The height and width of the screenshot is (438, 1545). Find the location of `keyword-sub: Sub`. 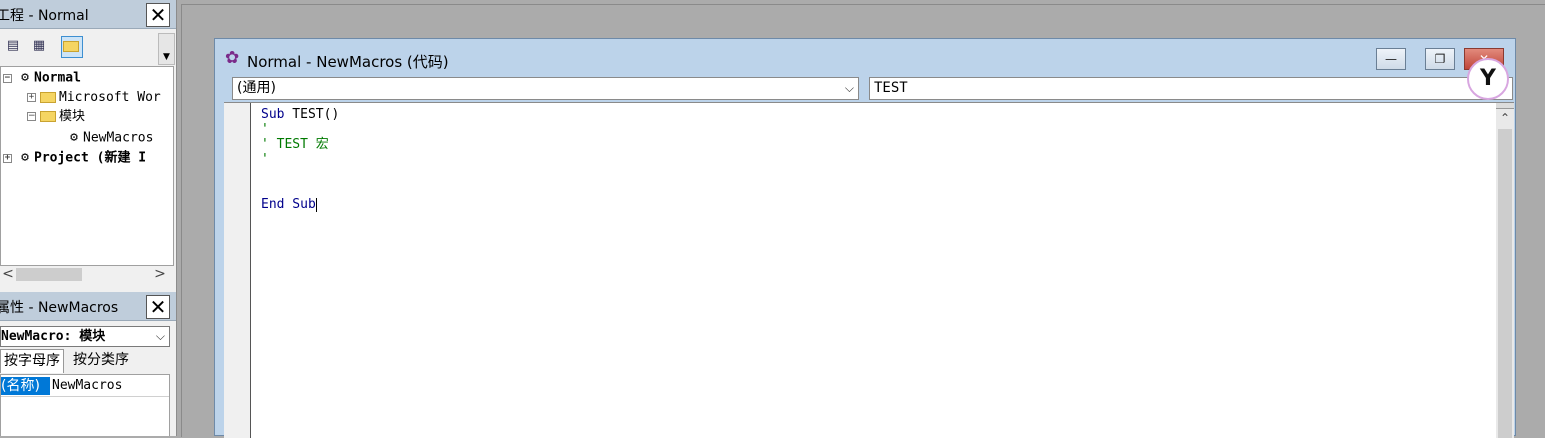

keyword-sub: Sub is located at coordinates (273, 114).